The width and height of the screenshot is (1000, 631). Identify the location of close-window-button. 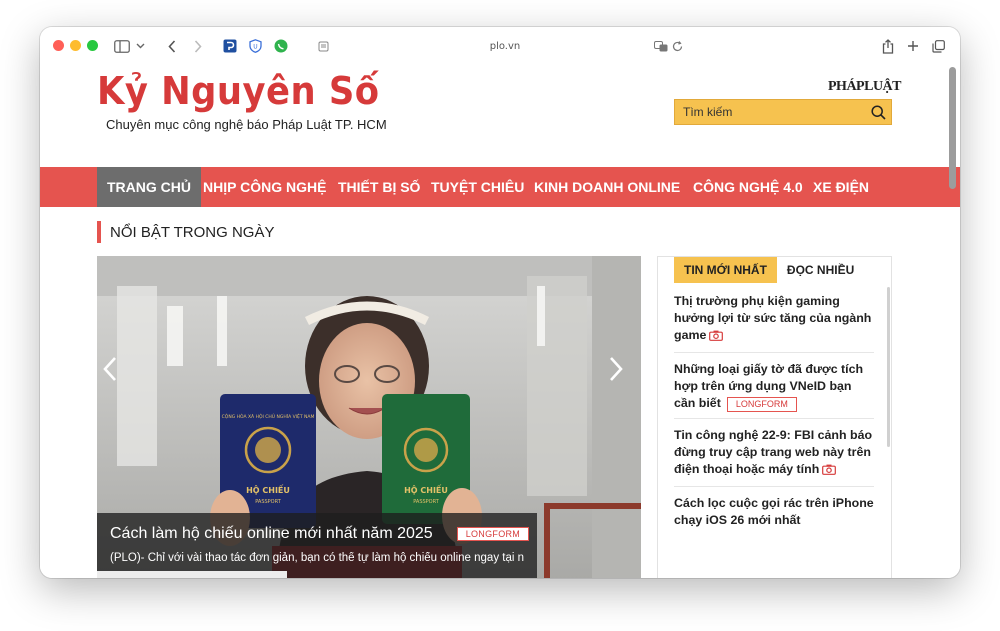
(58, 45).